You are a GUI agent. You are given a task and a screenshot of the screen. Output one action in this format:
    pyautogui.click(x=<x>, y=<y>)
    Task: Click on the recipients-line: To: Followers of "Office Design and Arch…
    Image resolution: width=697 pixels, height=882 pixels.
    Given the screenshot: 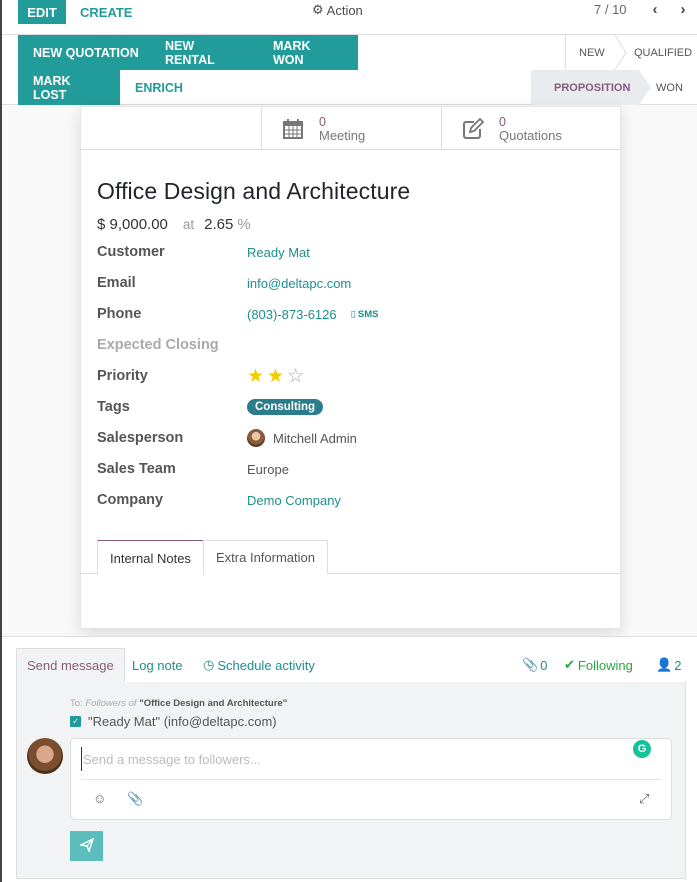 What is the action you would take?
    pyautogui.click(x=178, y=703)
    